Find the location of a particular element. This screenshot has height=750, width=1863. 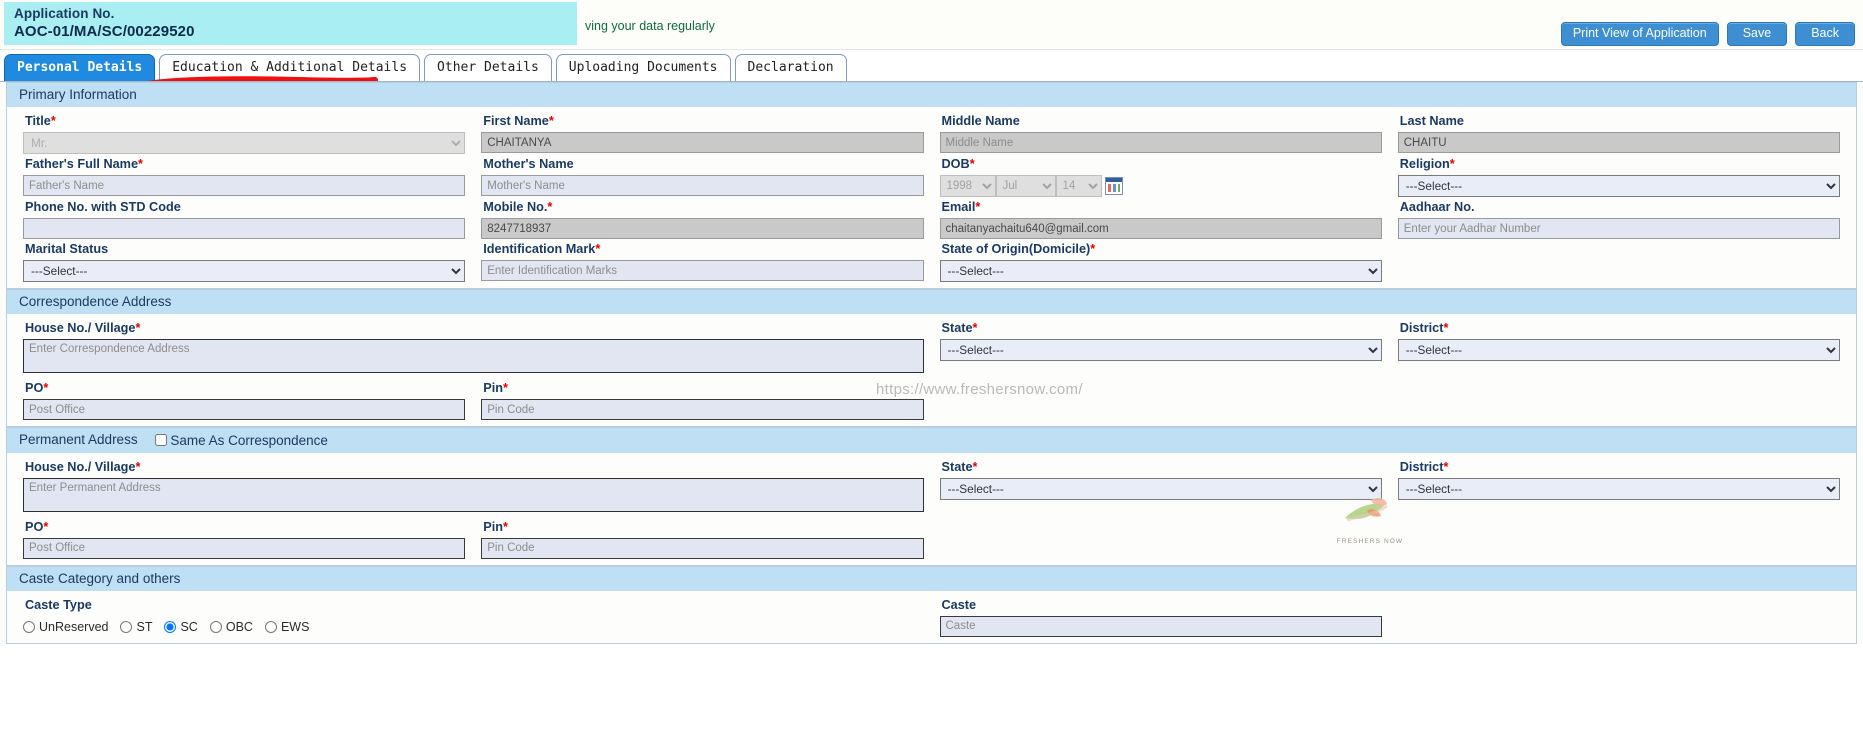

field-first-name: First Name* is located at coordinates (702, 132).